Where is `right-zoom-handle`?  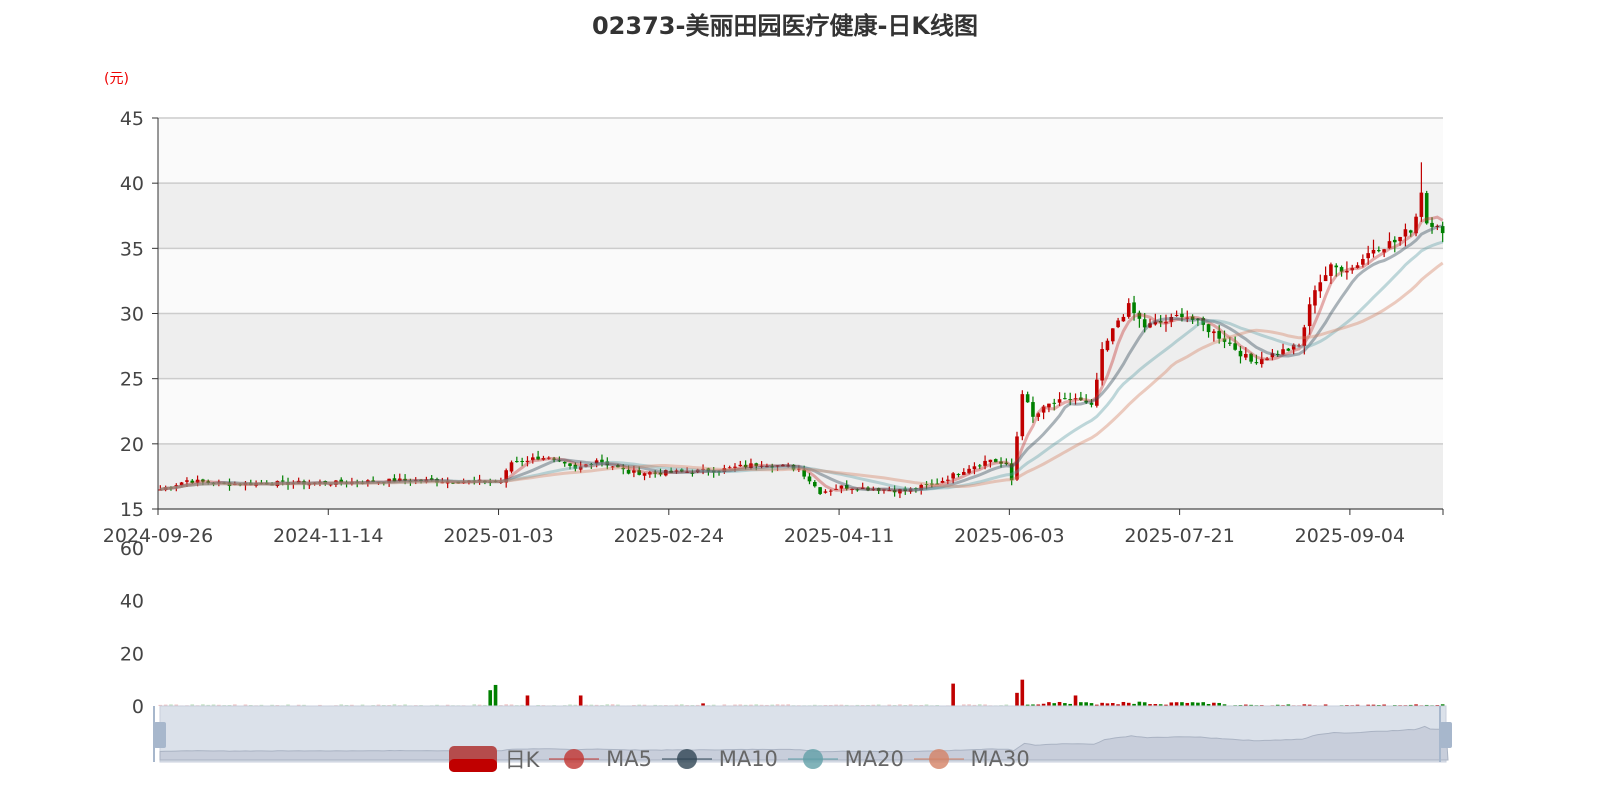 right-zoom-handle is located at coordinates (1446, 735).